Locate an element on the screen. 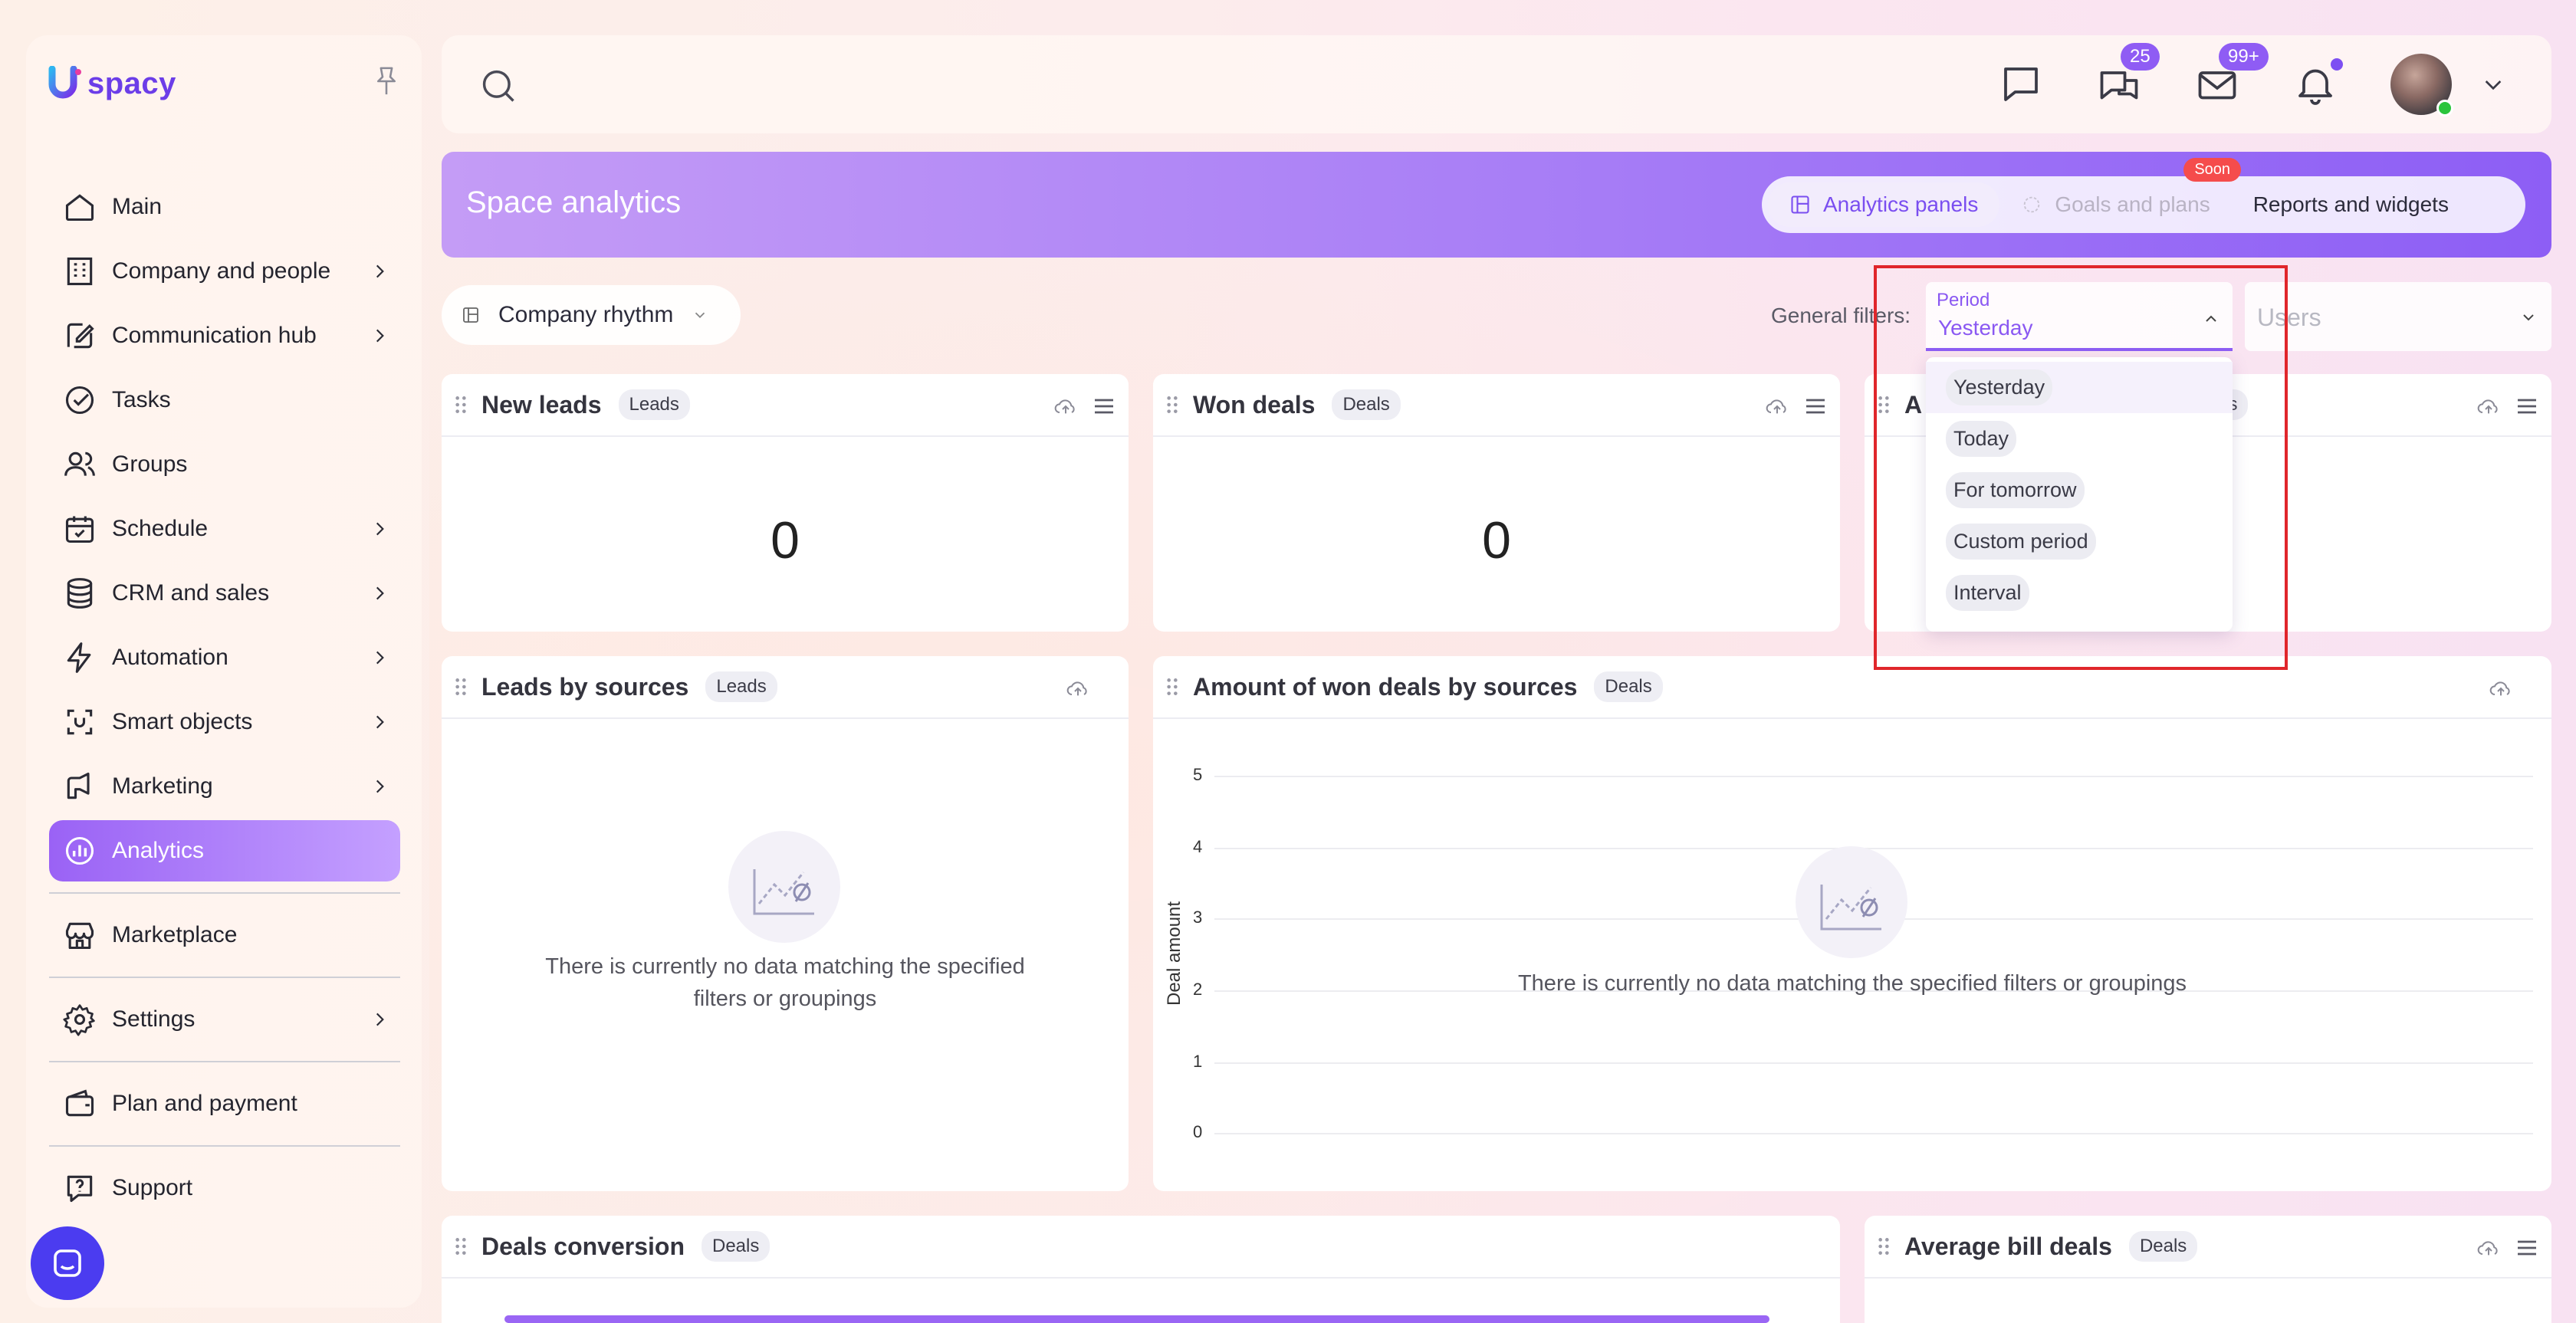 The height and width of the screenshot is (1323, 2576). sidebar-item-plan-and-payment: Plan and payment is located at coordinates (225, 1103).